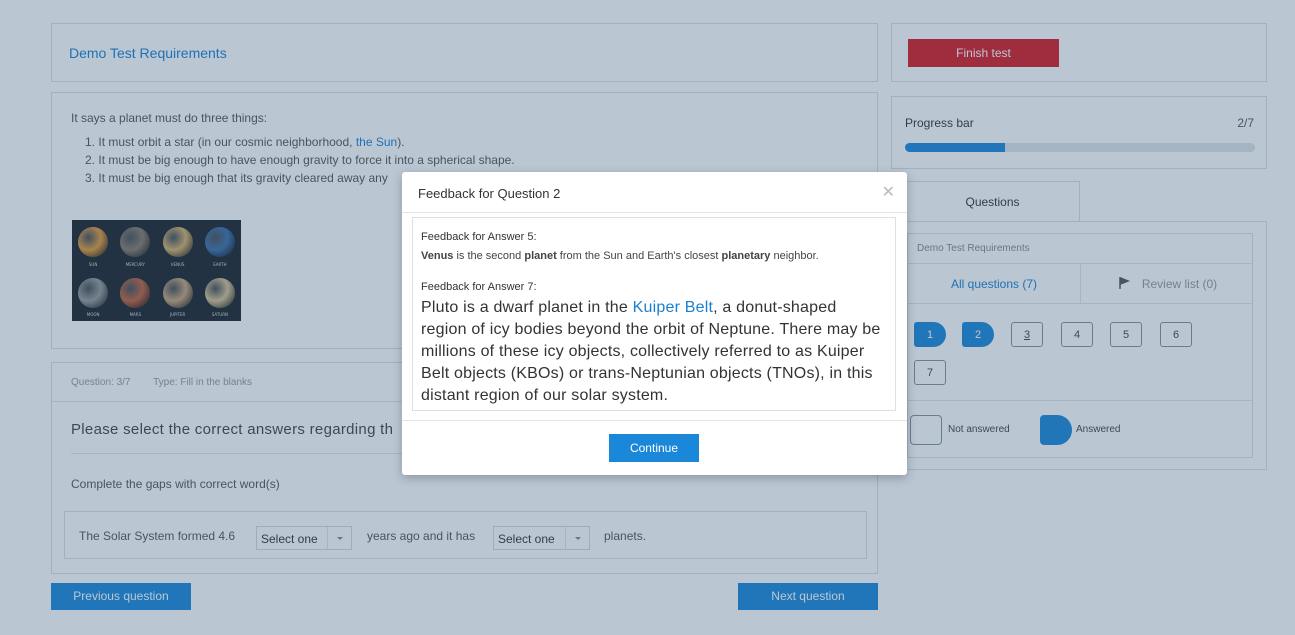 The height and width of the screenshot is (635, 1295). Describe the element at coordinates (437, 256) in the screenshot. I see `feedback-bold: Venus` at that location.